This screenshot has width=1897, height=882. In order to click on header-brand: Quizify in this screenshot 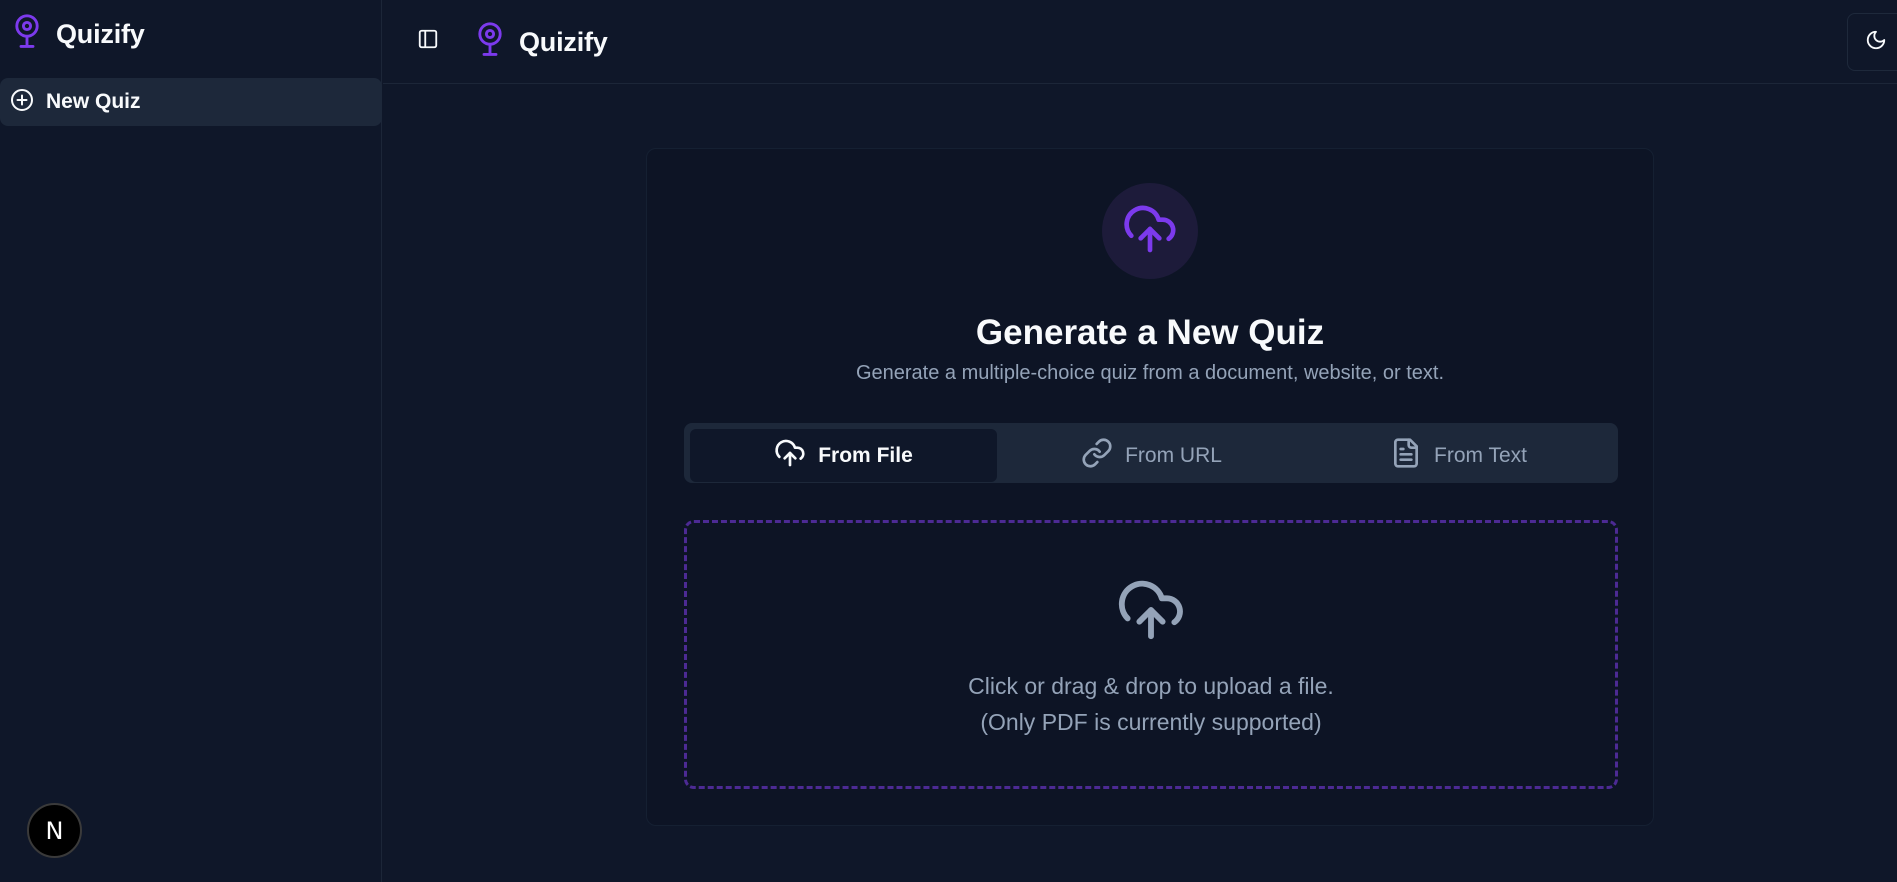, I will do `click(541, 42)`.